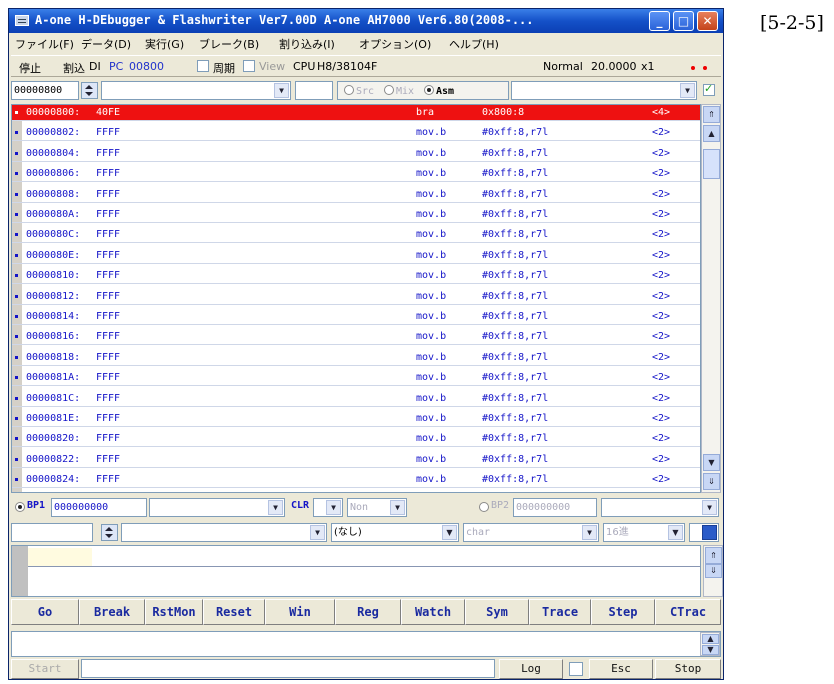 The image size is (834, 684). Describe the element at coordinates (106, 44) in the screenshot. I see `menu-data: データ(D)` at that location.